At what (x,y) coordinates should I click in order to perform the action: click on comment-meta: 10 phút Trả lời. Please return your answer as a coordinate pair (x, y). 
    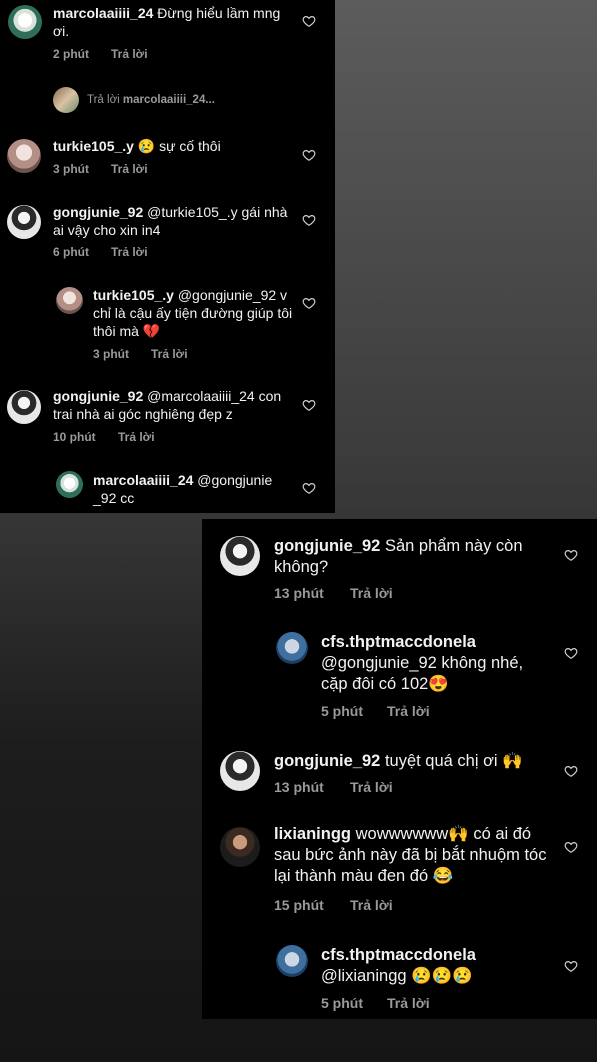
    Looking at the image, I should click on (104, 437).